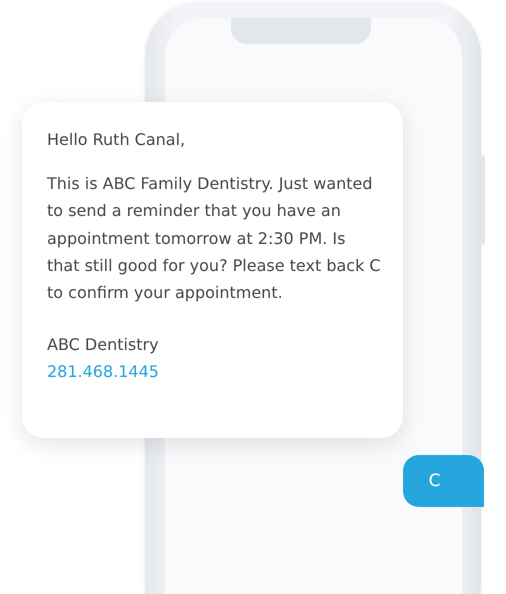 This screenshot has height=594, width=506. Describe the element at coordinates (215, 372) in the screenshot. I see `phone-number-link: 281.468.1445` at that location.